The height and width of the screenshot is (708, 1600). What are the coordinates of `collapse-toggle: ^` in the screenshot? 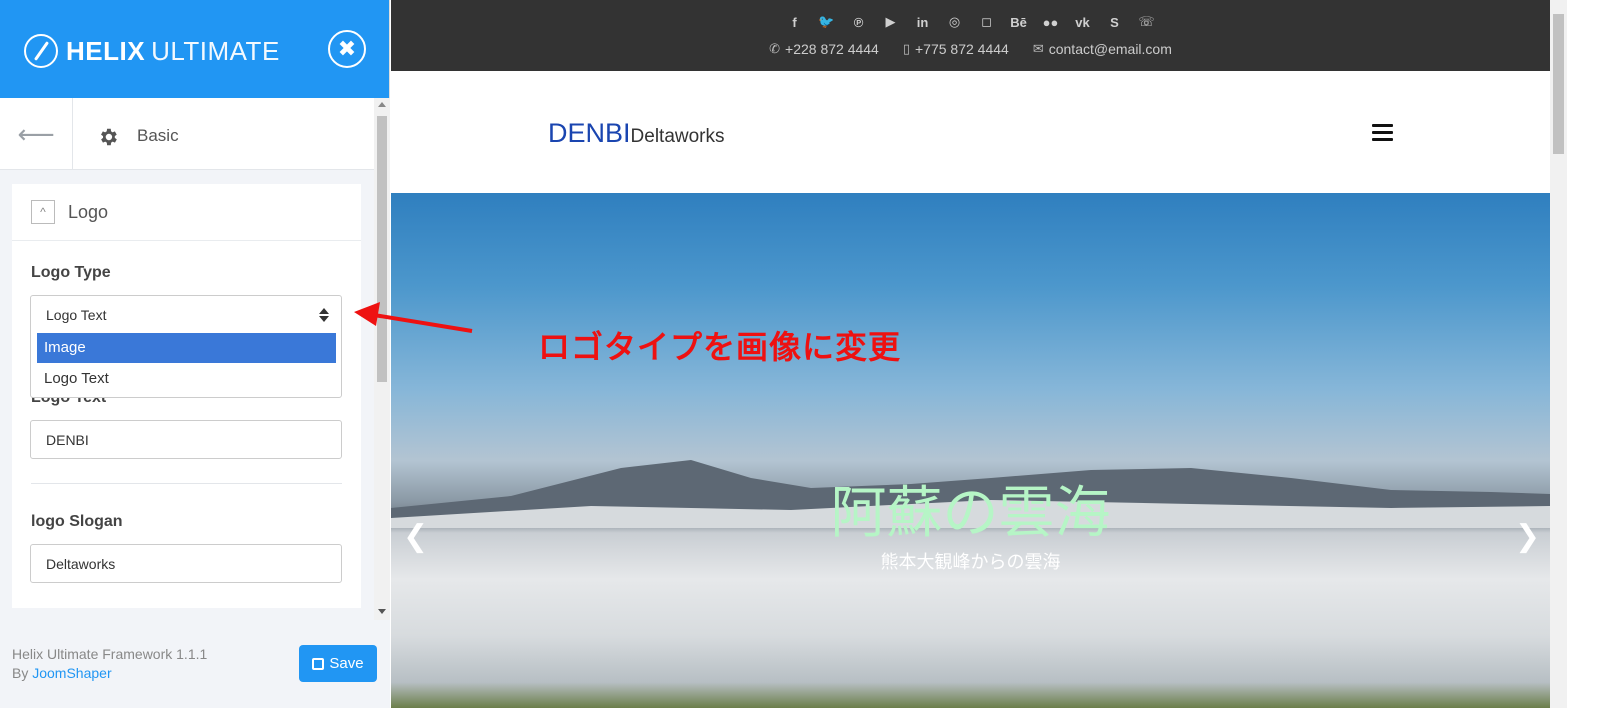 It's located at (43, 212).